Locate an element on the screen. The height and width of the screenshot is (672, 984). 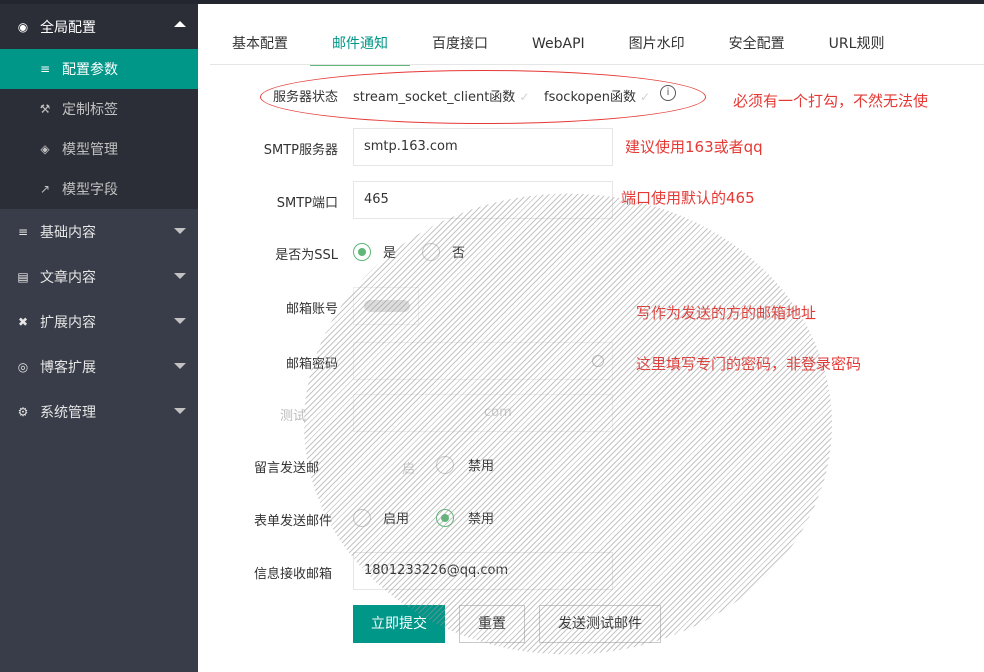
gear-icon: ⚙ is located at coordinates (23, 411).